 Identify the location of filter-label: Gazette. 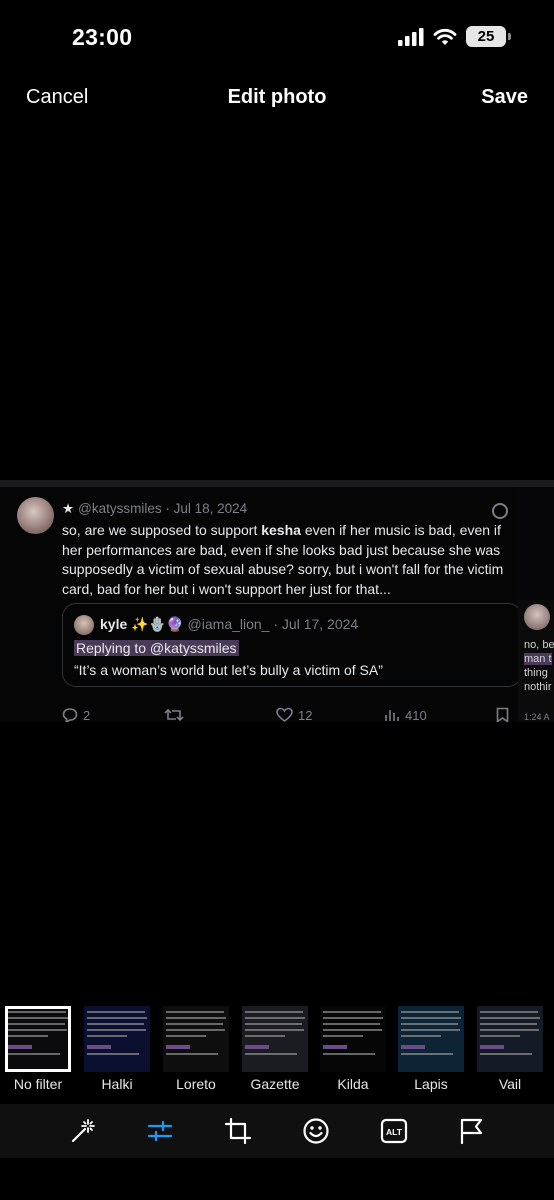
(275, 1084).